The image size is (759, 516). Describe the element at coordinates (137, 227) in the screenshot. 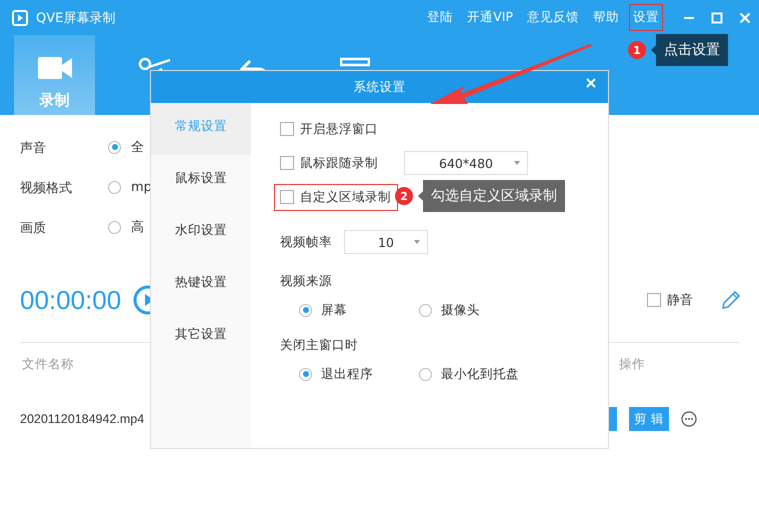

I see `radio-label: 高` at that location.